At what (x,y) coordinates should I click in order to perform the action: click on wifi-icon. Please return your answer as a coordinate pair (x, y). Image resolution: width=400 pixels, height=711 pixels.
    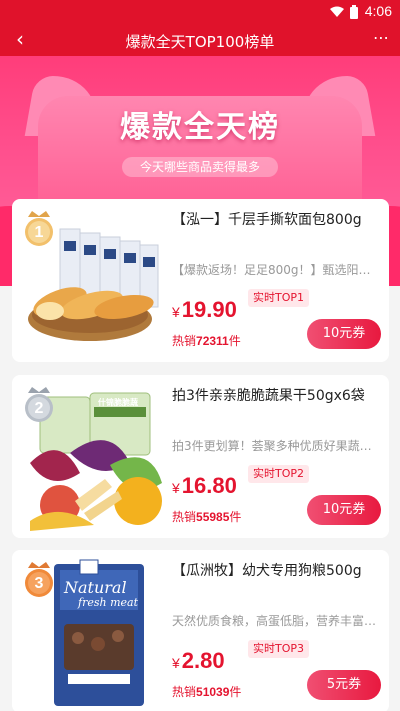
    Looking at the image, I should click on (337, 11).